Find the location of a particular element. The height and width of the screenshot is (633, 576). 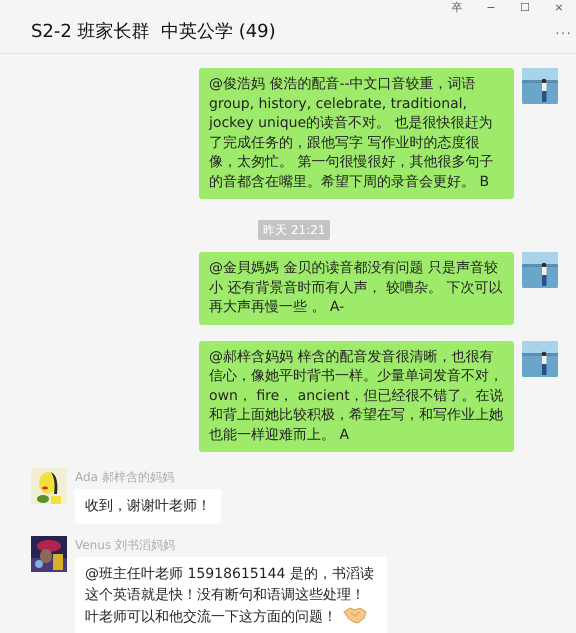

close-button: × is located at coordinates (559, 8).